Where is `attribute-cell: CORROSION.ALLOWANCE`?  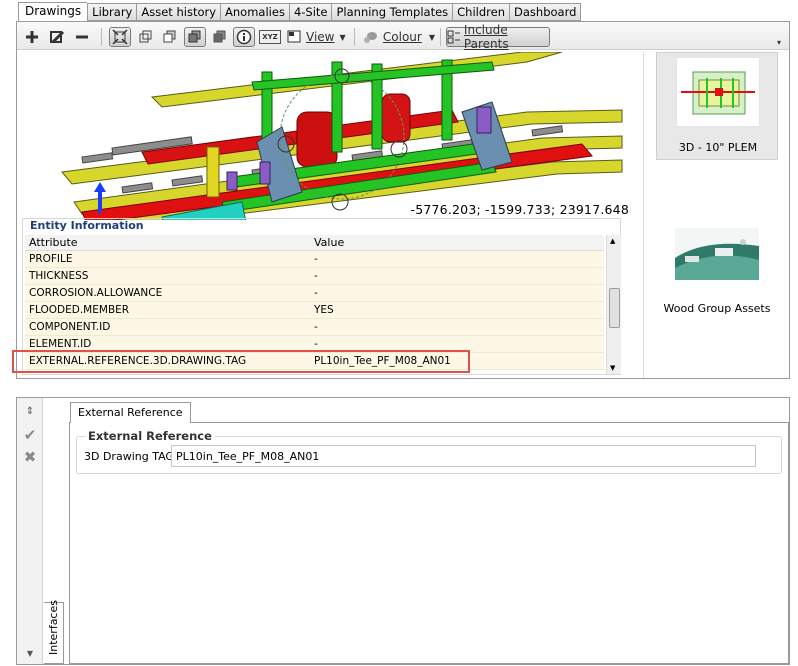
attribute-cell: CORROSION.ALLOWANCE is located at coordinates (96, 293).